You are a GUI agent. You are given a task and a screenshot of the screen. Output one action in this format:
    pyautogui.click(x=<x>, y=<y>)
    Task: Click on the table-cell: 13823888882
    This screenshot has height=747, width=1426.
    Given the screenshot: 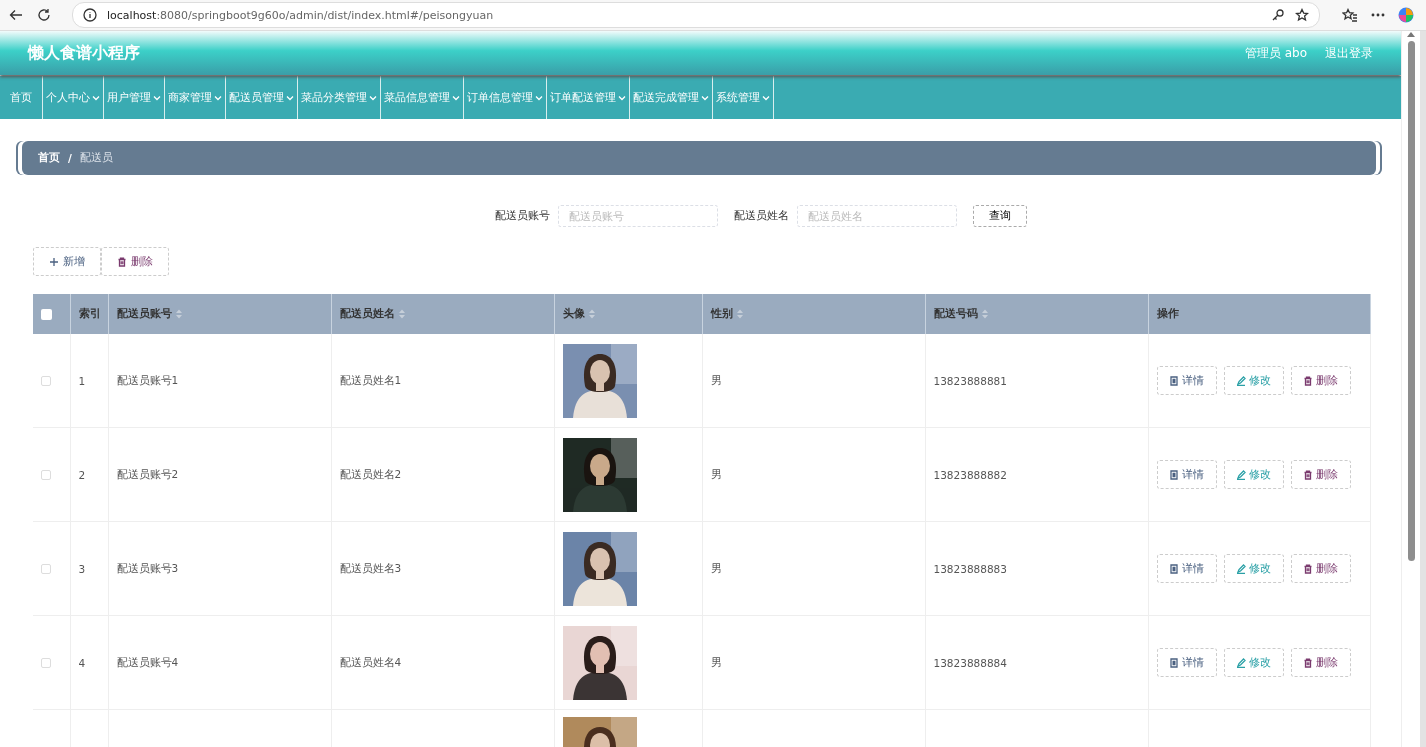 What is the action you would take?
    pyautogui.click(x=970, y=474)
    